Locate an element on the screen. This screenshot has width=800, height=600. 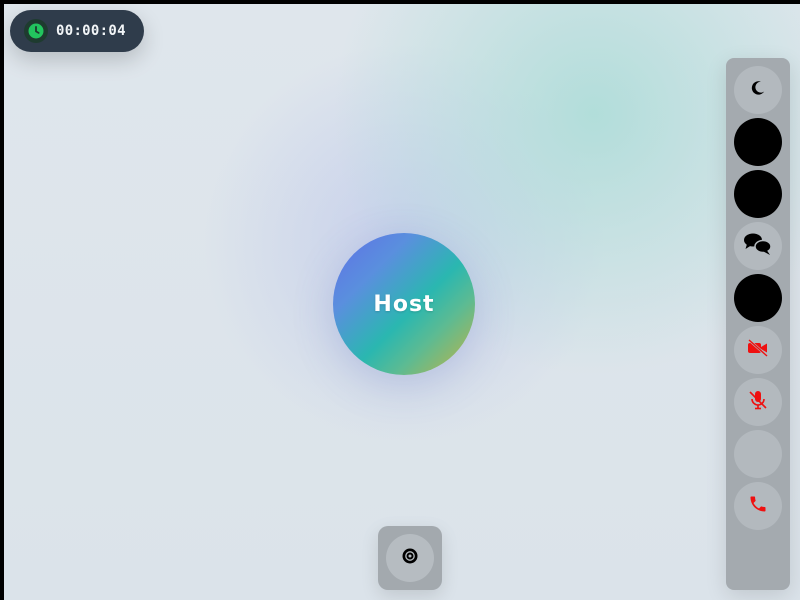
video-off-icon is located at coordinates (758, 350).